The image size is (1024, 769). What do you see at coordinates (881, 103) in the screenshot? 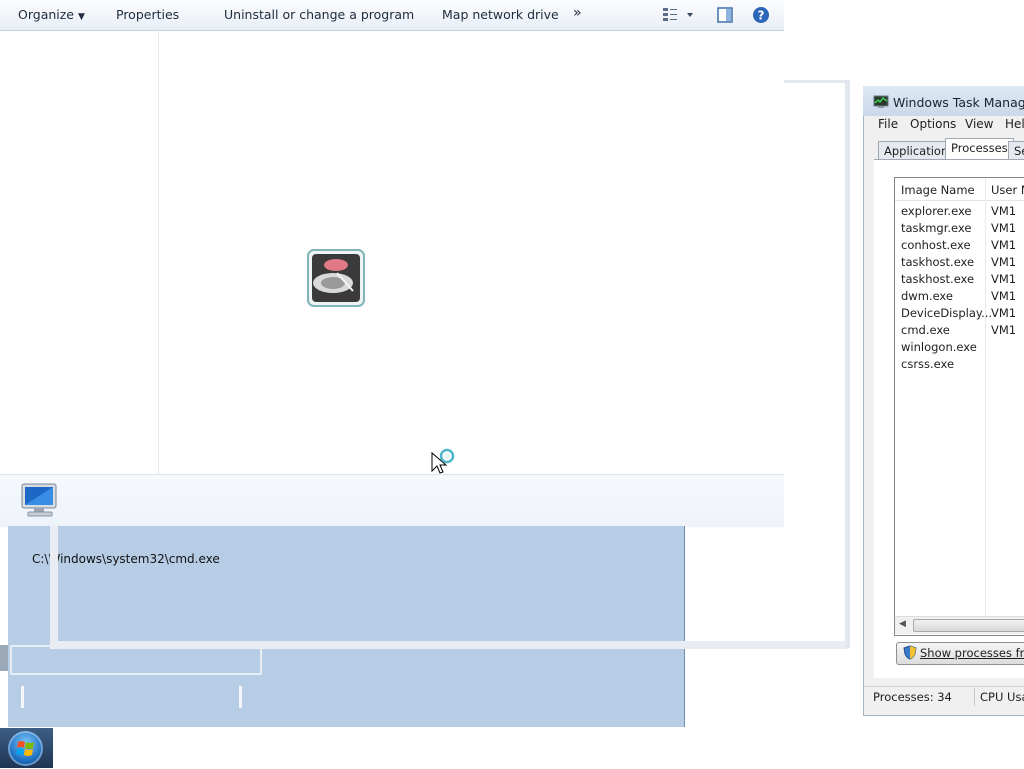
I see `task-manager-icon` at bounding box center [881, 103].